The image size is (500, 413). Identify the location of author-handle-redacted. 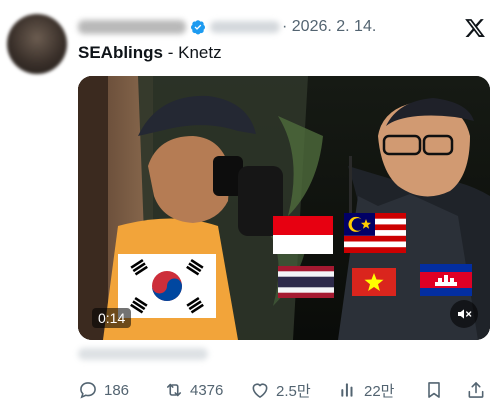
(245, 27).